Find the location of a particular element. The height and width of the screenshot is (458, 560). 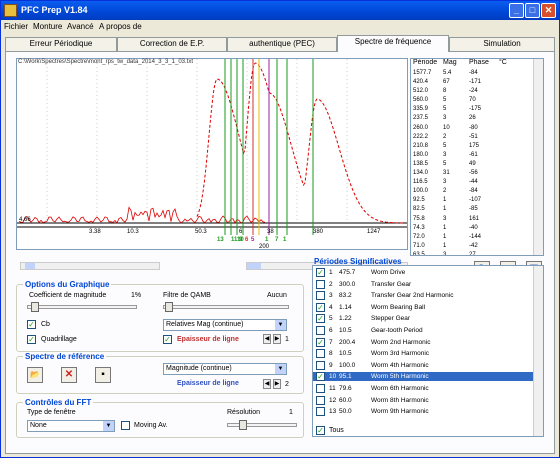

periode-row: 3 83.2 Transfer Gear 2nd Harmonic is located at coordinates (424, 296).